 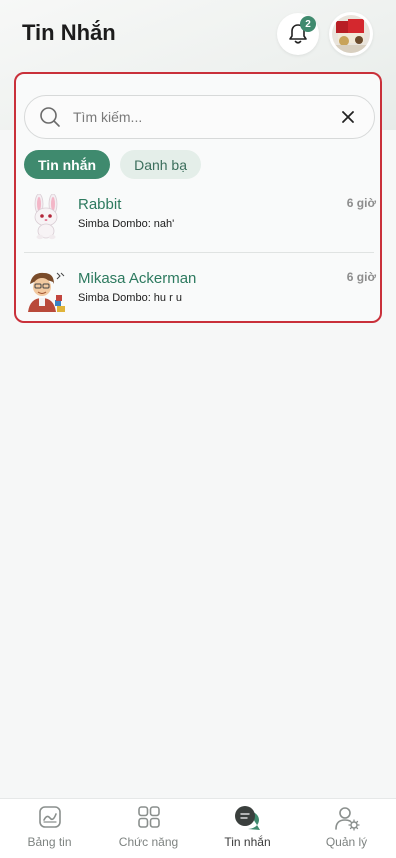 What do you see at coordinates (49, 842) in the screenshot?
I see `nav-label: Bảng tin` at bounding box center [49, 842].